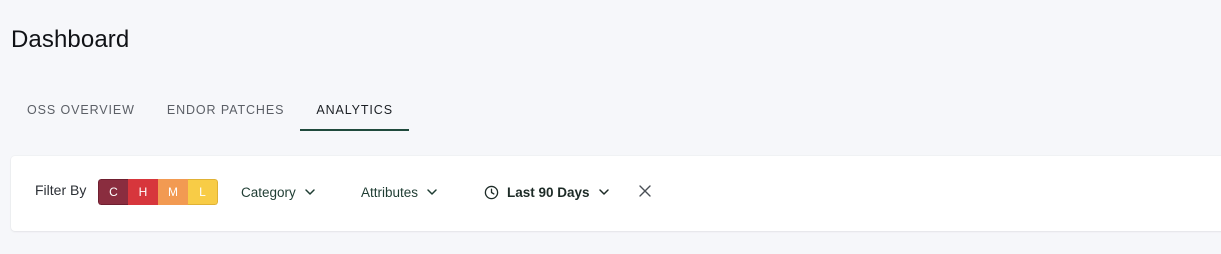 This screenshot has width=1221, height=254. I want to click on tab-analytics: ANALYTICS, so click(354, 110).